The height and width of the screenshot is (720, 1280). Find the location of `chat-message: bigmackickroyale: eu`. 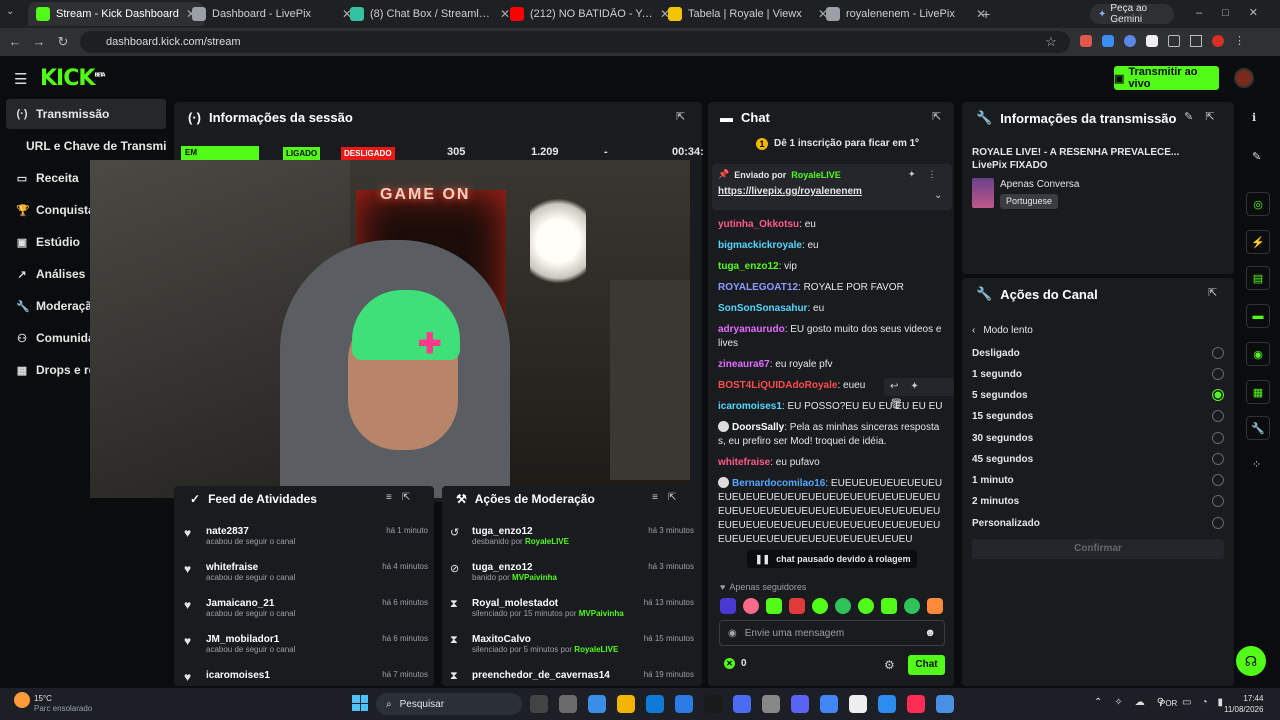

chat-message: bigmackickroyale: eu is located at coordinates (830, 246).